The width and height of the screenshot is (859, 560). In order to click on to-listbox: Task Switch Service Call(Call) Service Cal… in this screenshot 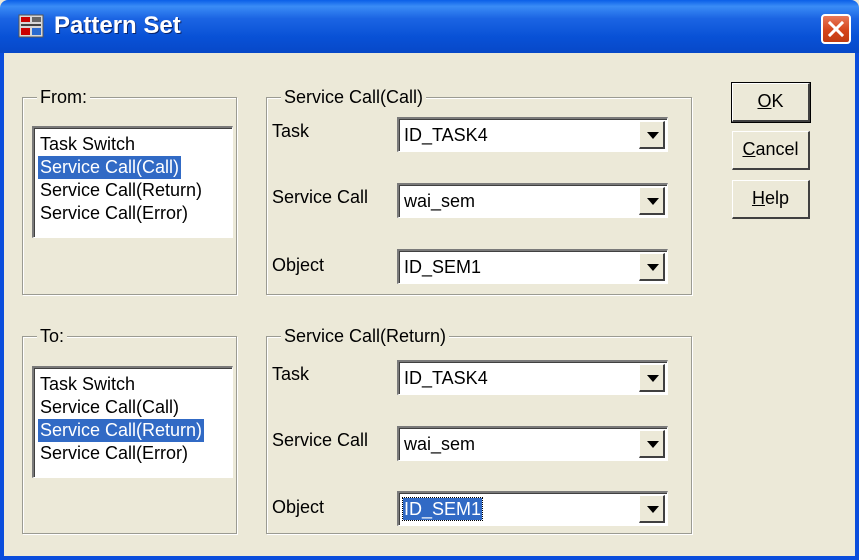, I will do `click(132, 422)`.